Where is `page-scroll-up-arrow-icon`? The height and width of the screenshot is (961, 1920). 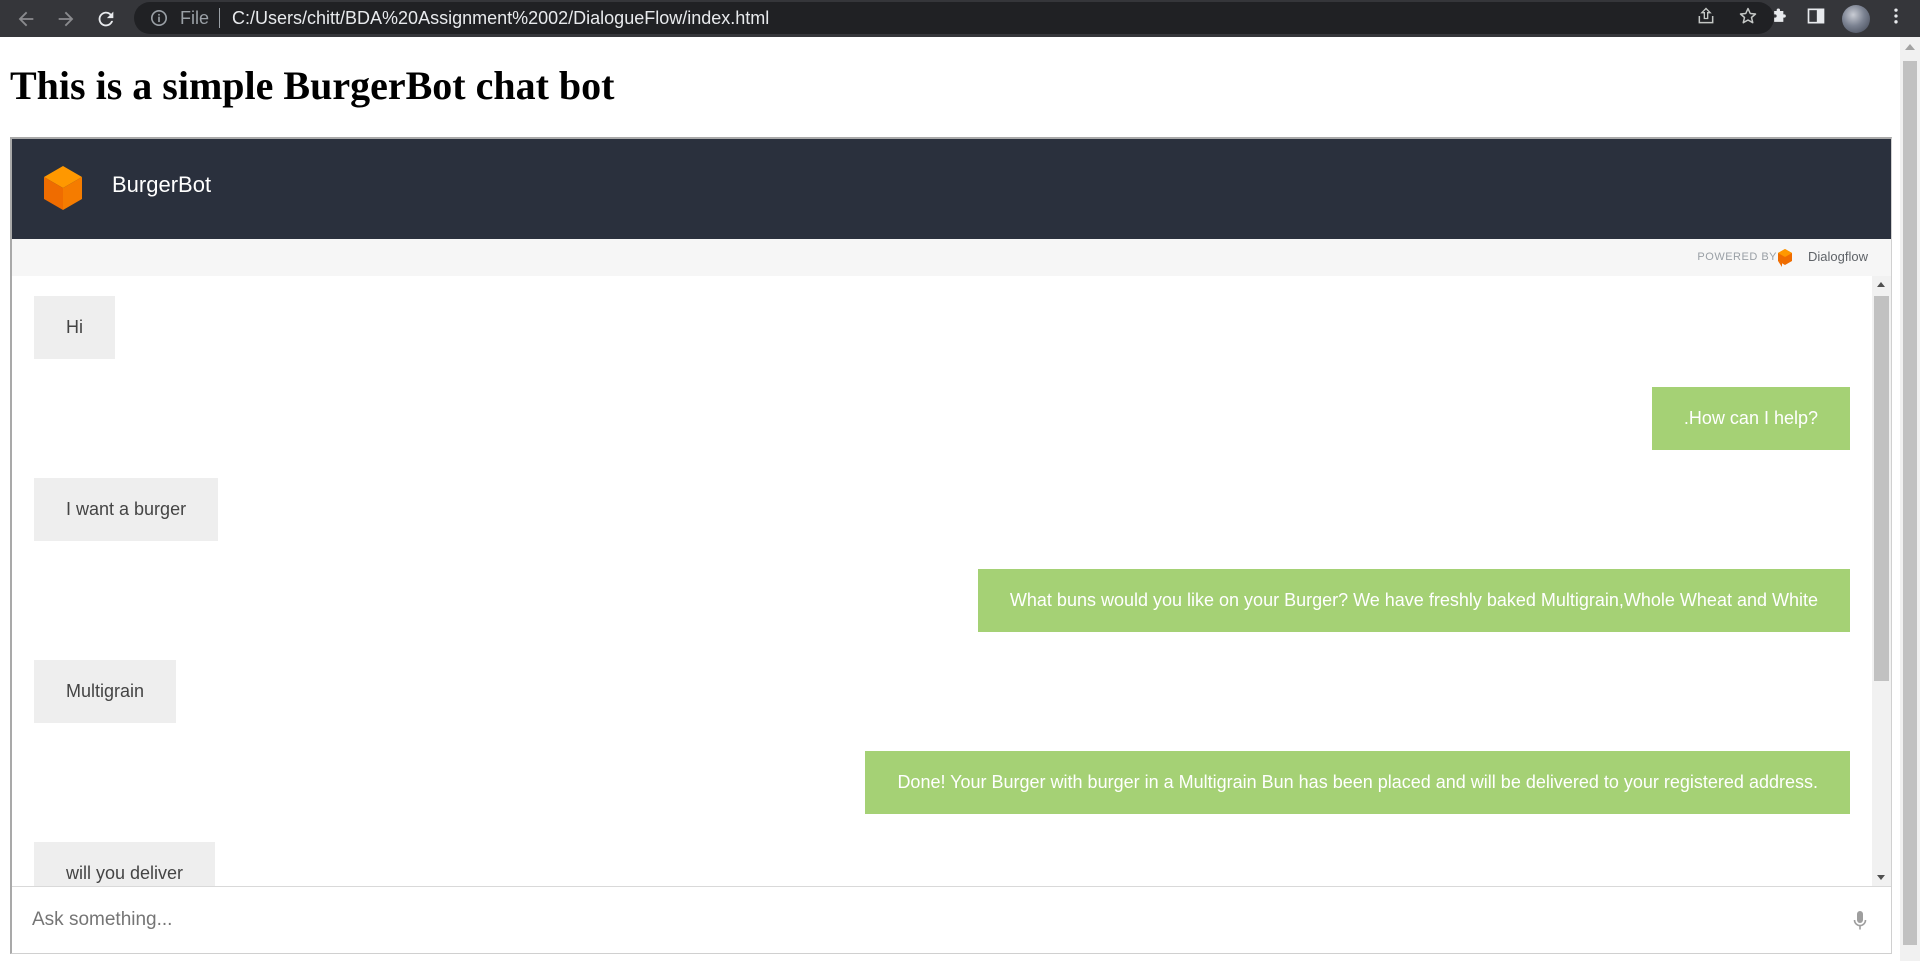
page-scroll-up-arrow-icon is located at coordinates (1910, 47).